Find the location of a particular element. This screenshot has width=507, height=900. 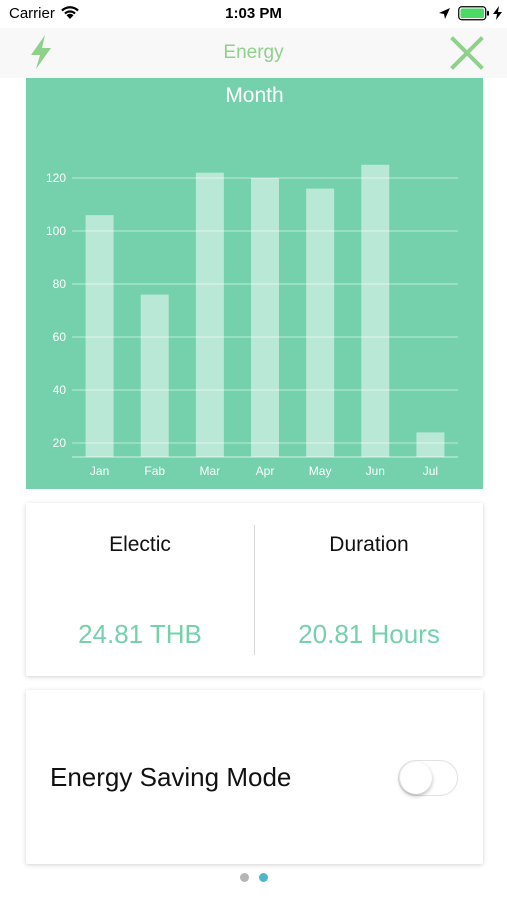

status-bar: Carrier 1:03 PM is located at coordinates (253, 14).